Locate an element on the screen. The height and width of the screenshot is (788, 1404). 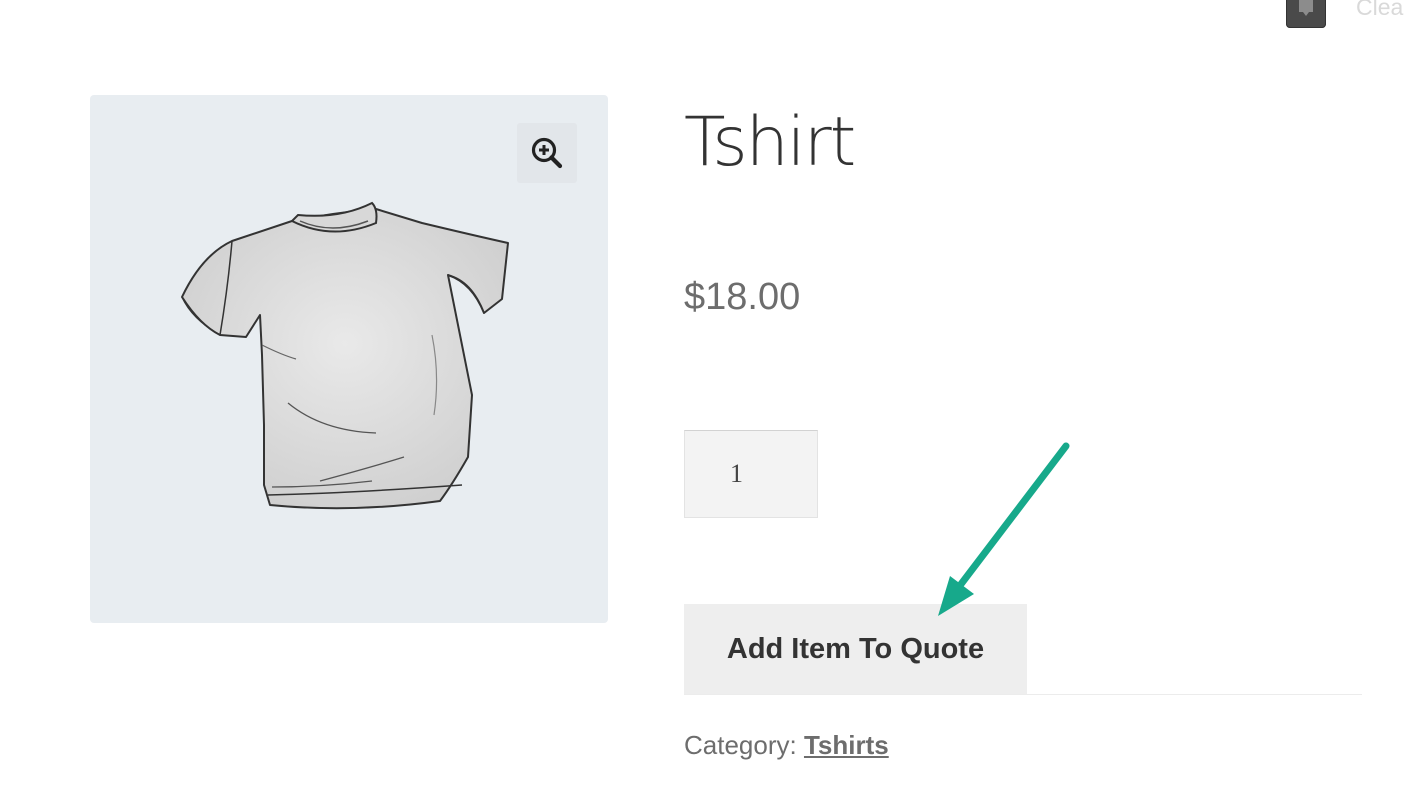
speech-bubble-icon is located at coordinates (1306, 14).